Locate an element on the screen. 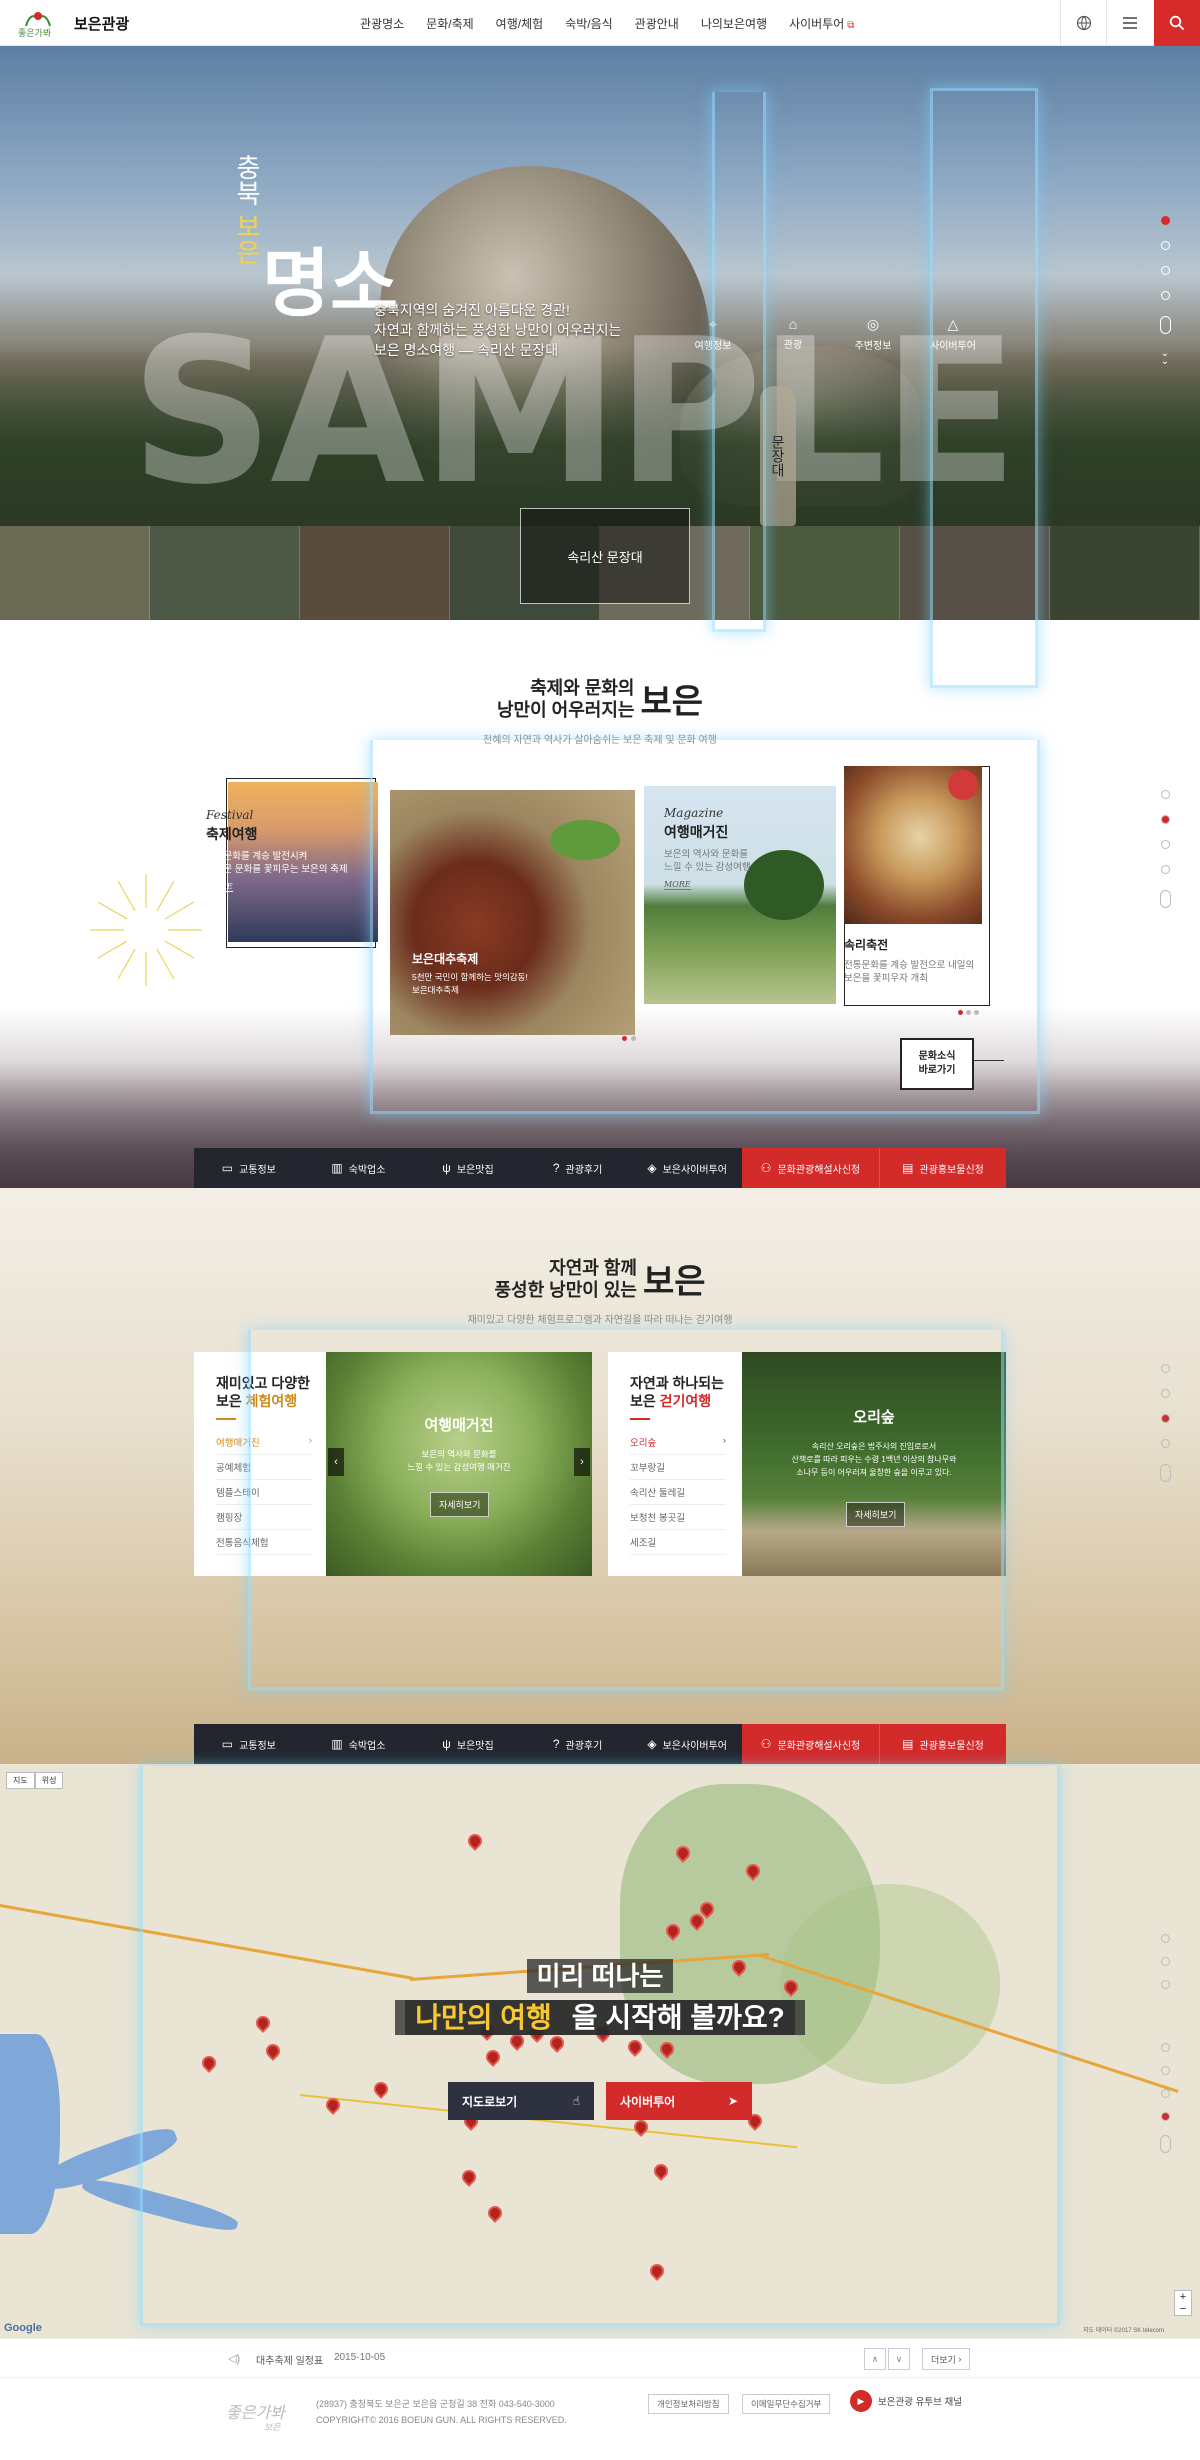 This screenshot has width=1200, height=2460. zoom-in-button: + is located at coordinates (1183, 2297).